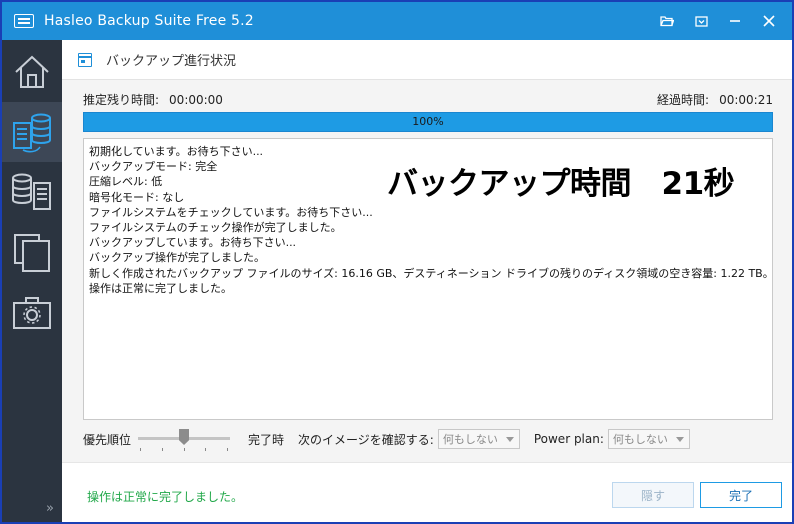  I want to click on toolbox-icon, so click(32, 313).